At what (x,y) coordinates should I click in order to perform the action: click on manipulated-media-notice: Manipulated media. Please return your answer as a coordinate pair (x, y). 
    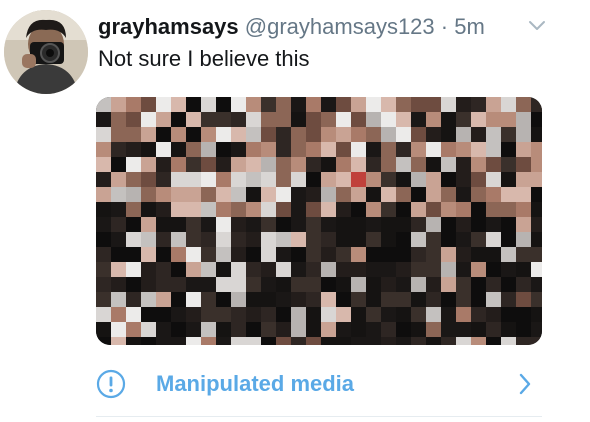
    Looking at the image, I should click on (319, 384).